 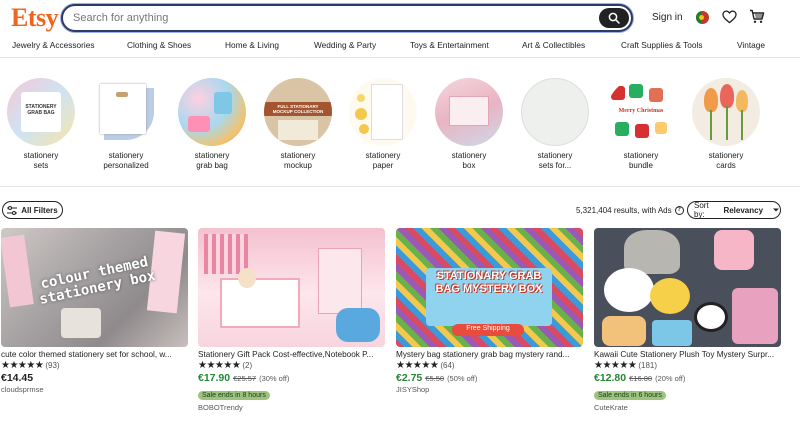 I want to click on nav-wedding: Wedding & Party, so click(x=345, y=45).